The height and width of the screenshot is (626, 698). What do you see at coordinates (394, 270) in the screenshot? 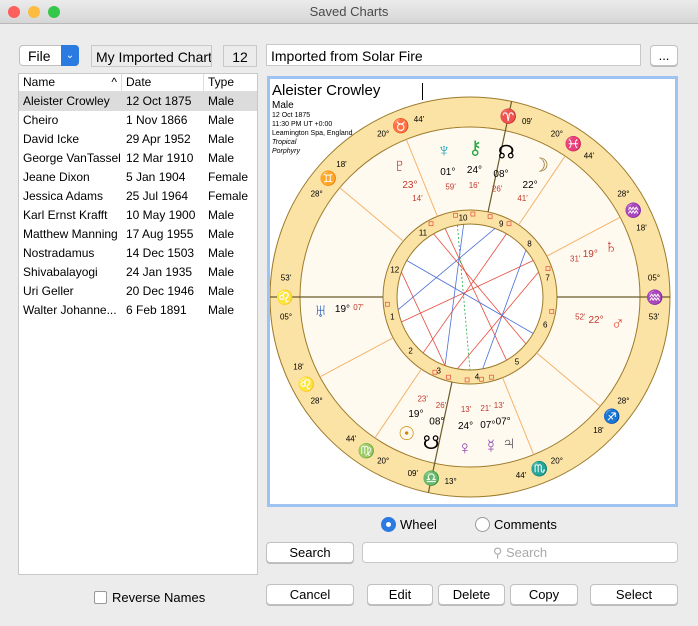
I see `house-number: 12` at bounding box center [394, 270].